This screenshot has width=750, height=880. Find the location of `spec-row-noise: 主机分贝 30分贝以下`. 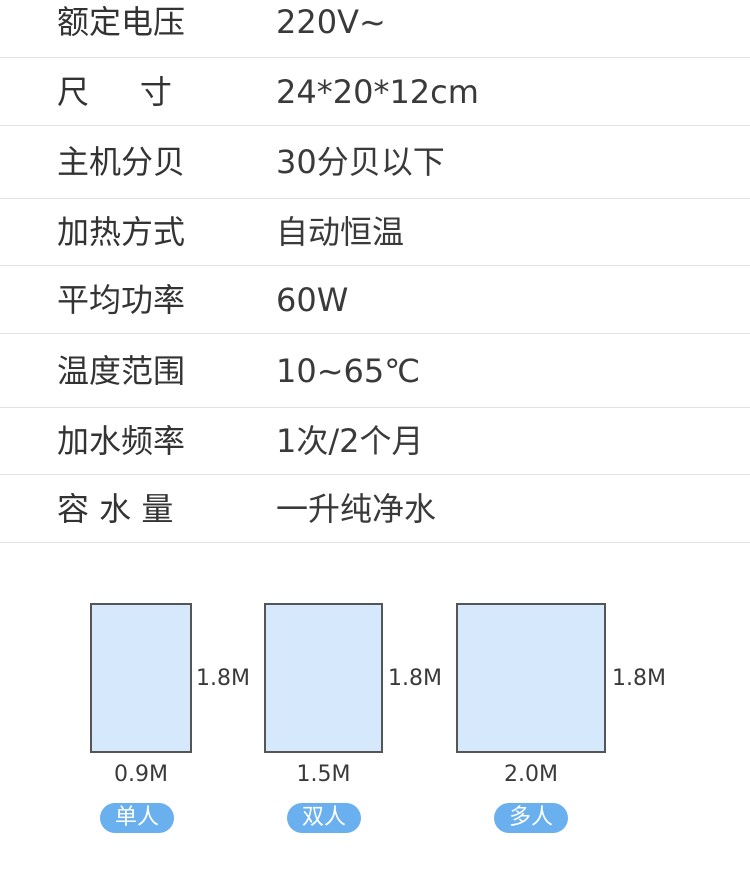

spec-row-noise: 主机分贝 30分贝以下 is located at coordinates (375, 162).